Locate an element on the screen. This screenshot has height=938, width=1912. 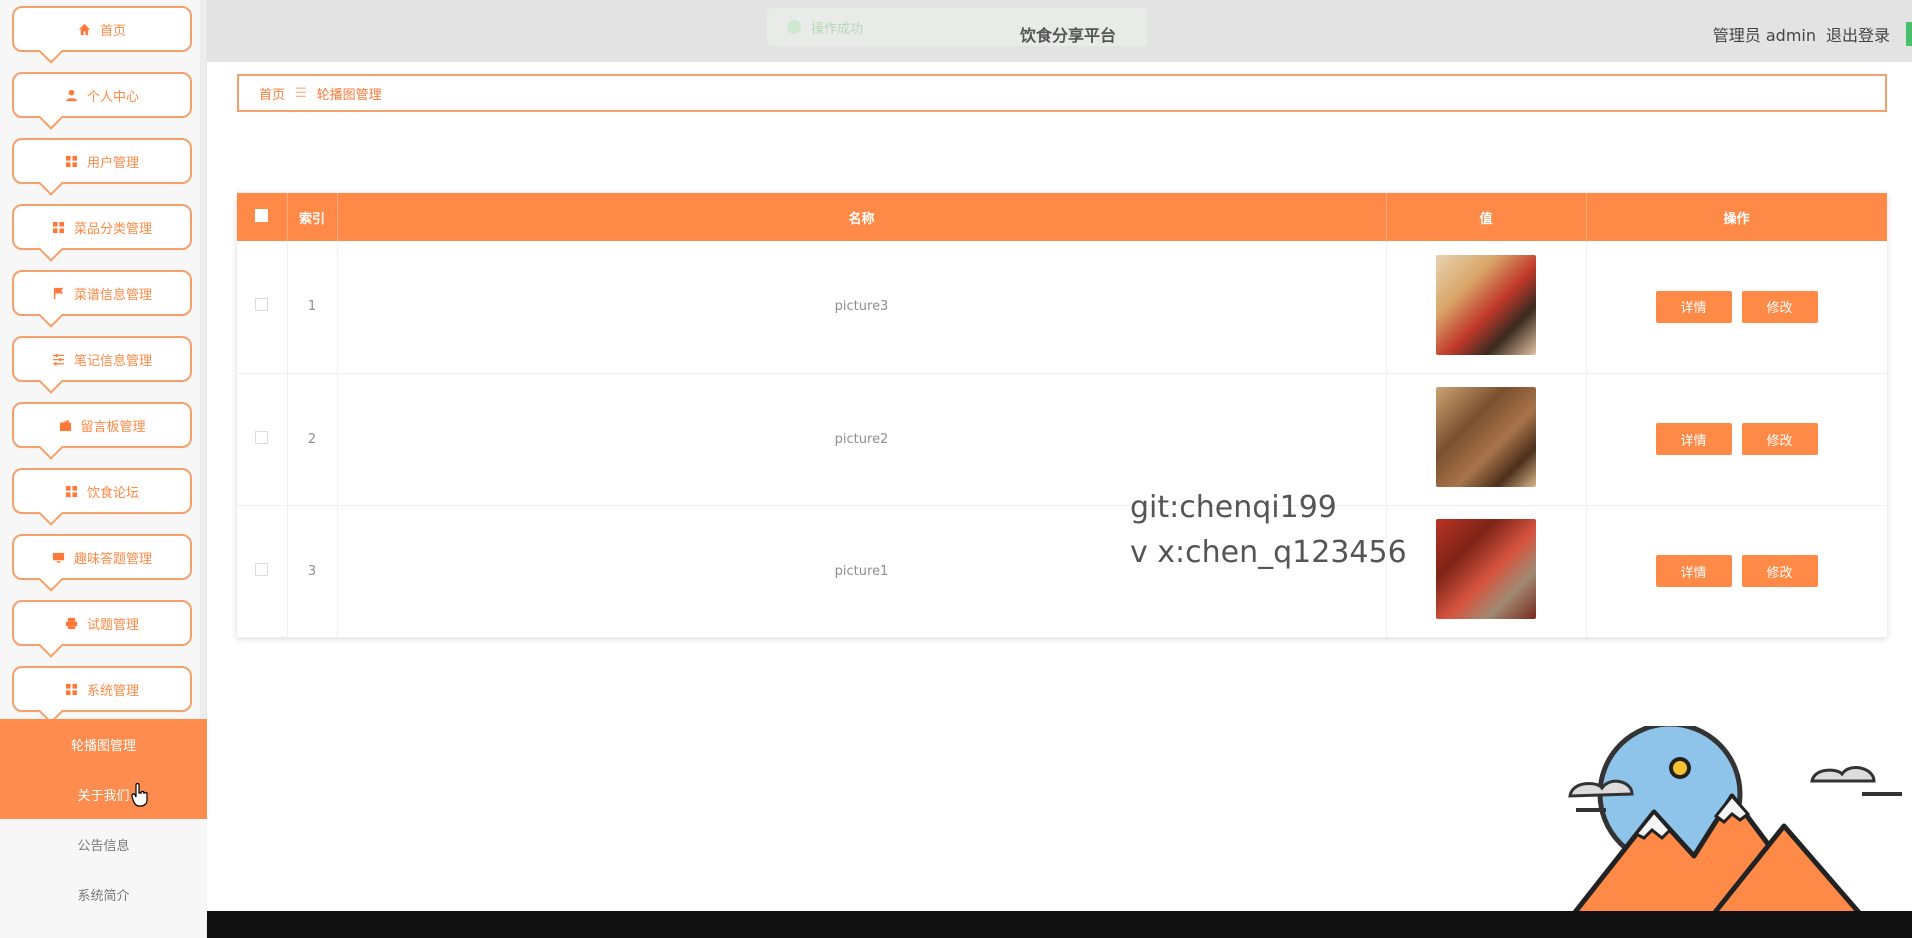
mountain-illustration is located at coordinates (1735, 821).